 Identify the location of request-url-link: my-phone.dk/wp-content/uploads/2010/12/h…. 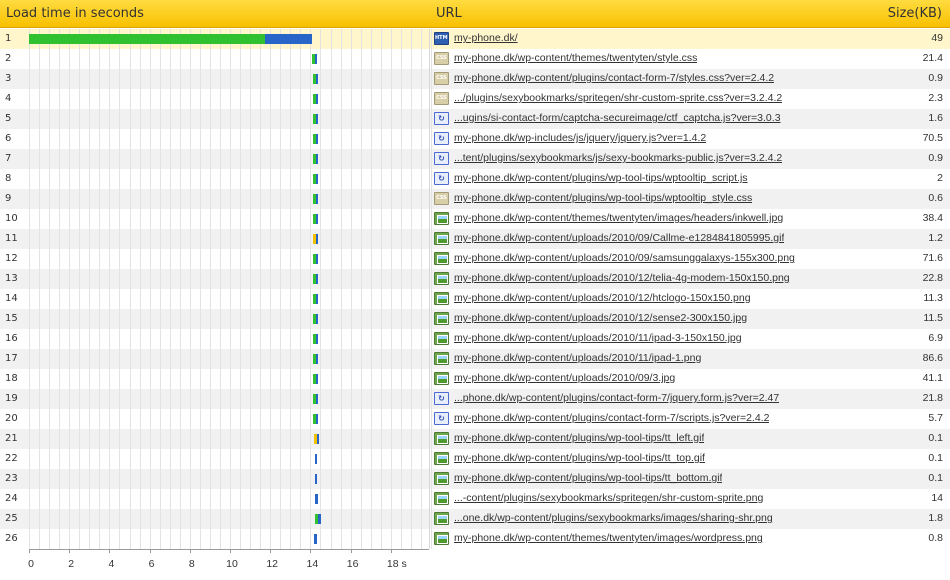
(602, 298).